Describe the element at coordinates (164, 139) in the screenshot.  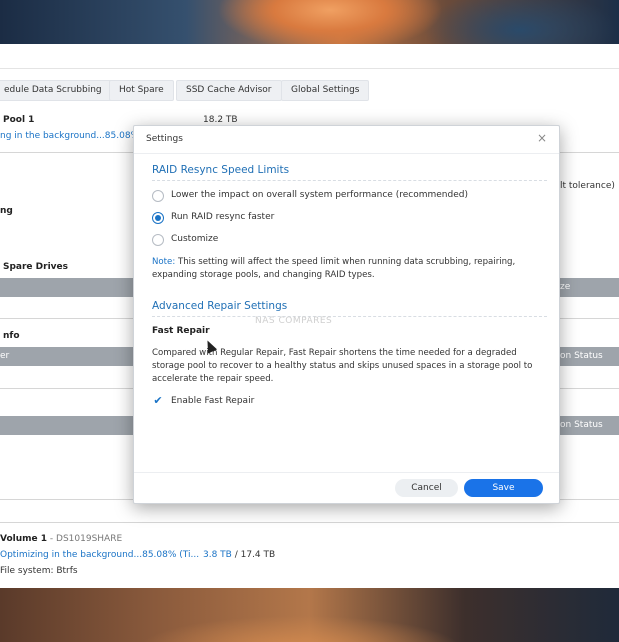
I see `dialog-title: Settings` at that location.